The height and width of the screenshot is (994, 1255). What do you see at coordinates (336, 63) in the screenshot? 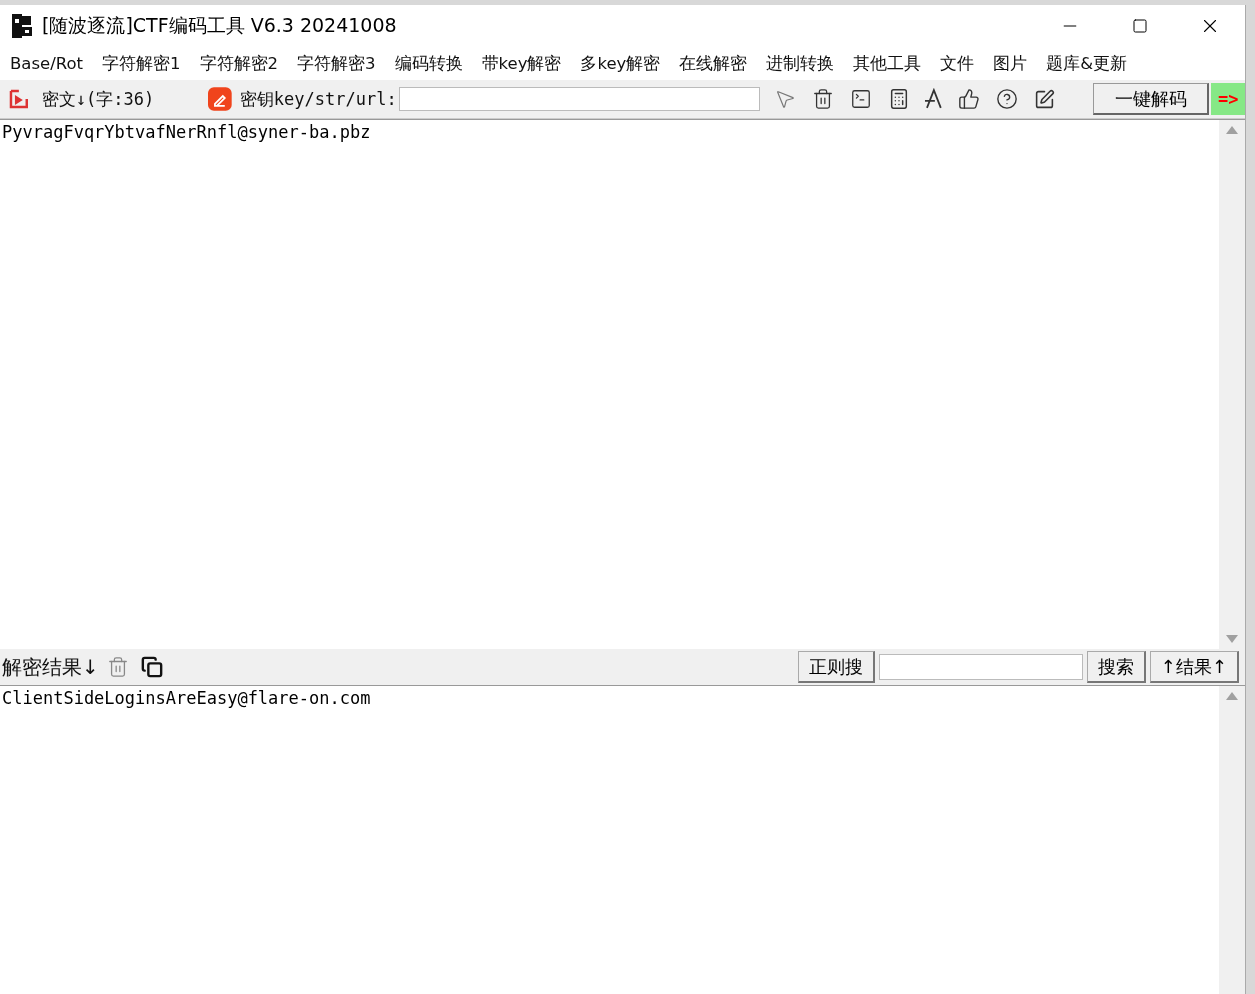
I see `menu-item: 字符解密3` at bounding box center [336, 63].